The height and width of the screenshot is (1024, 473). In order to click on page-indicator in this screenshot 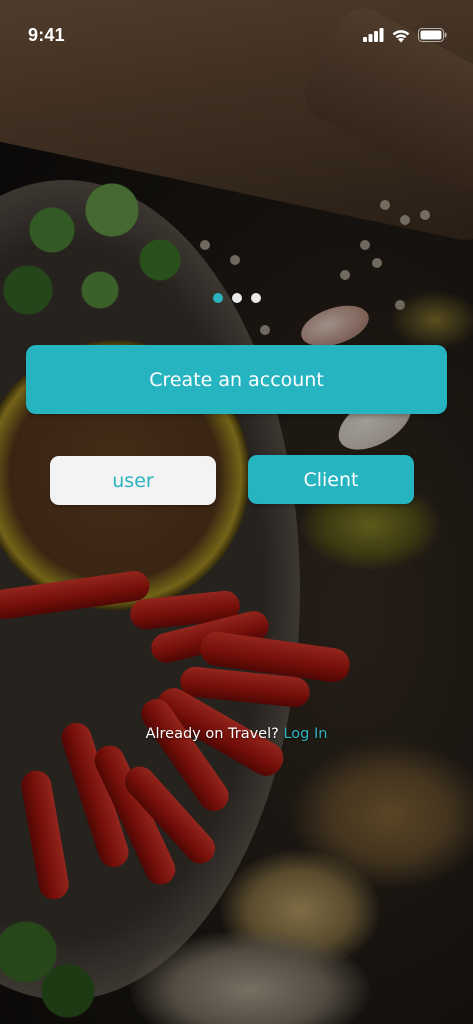, I will do `click(236, 298)`.